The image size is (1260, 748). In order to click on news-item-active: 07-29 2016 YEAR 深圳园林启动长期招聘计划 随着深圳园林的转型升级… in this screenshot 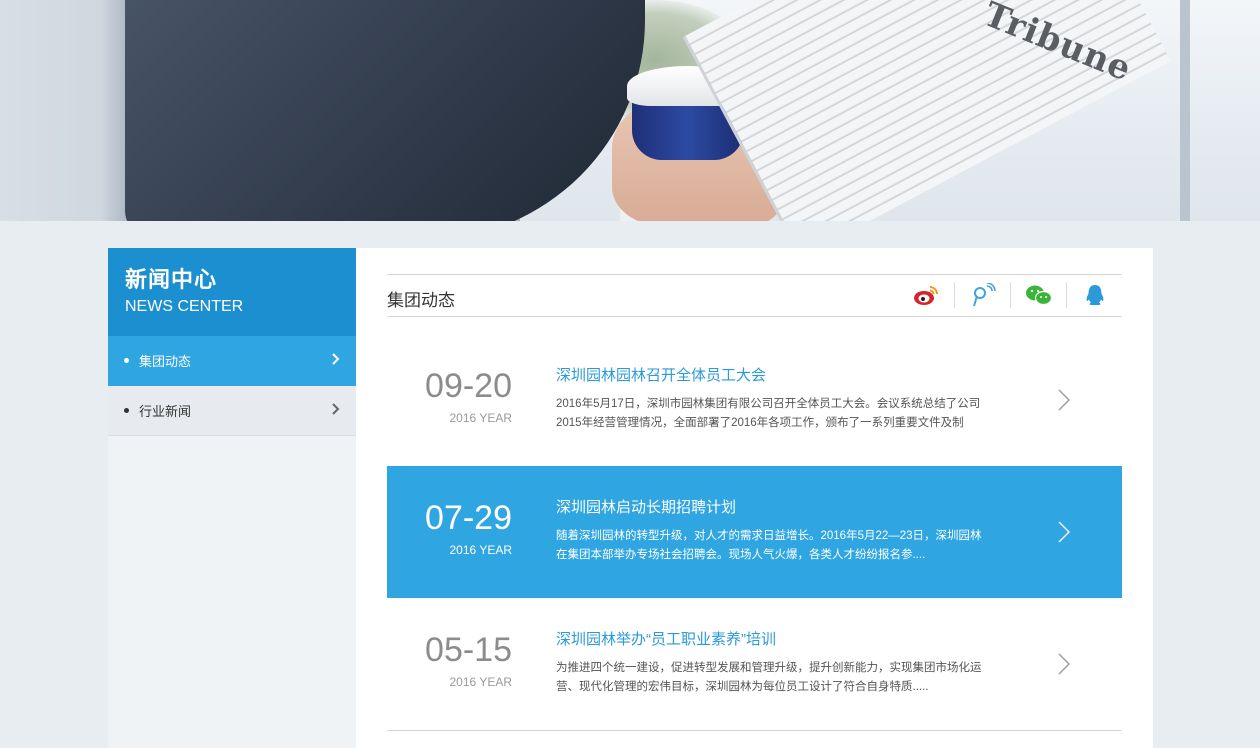, I will do `click(754, 532)`.